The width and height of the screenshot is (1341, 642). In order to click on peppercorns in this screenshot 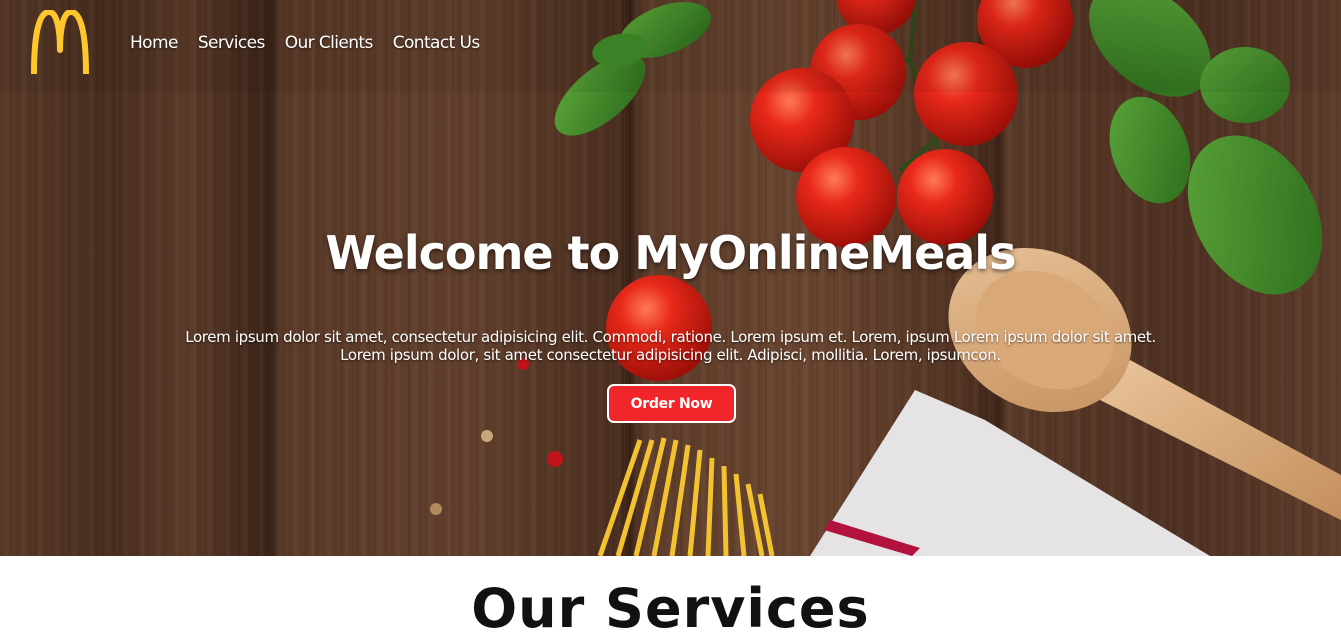, I will do `click(496, 436)`.